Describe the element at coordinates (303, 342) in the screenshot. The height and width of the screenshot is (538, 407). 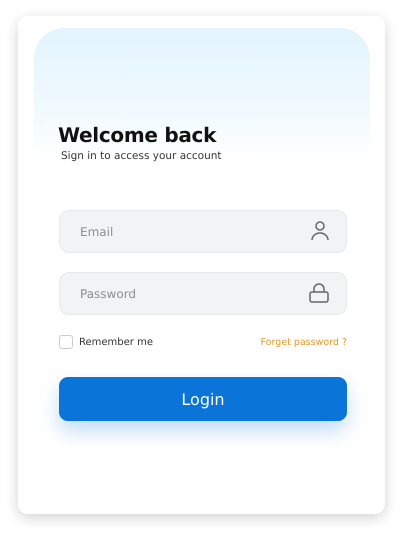
I see `forgot-password-link: Forget password ?` at that location.